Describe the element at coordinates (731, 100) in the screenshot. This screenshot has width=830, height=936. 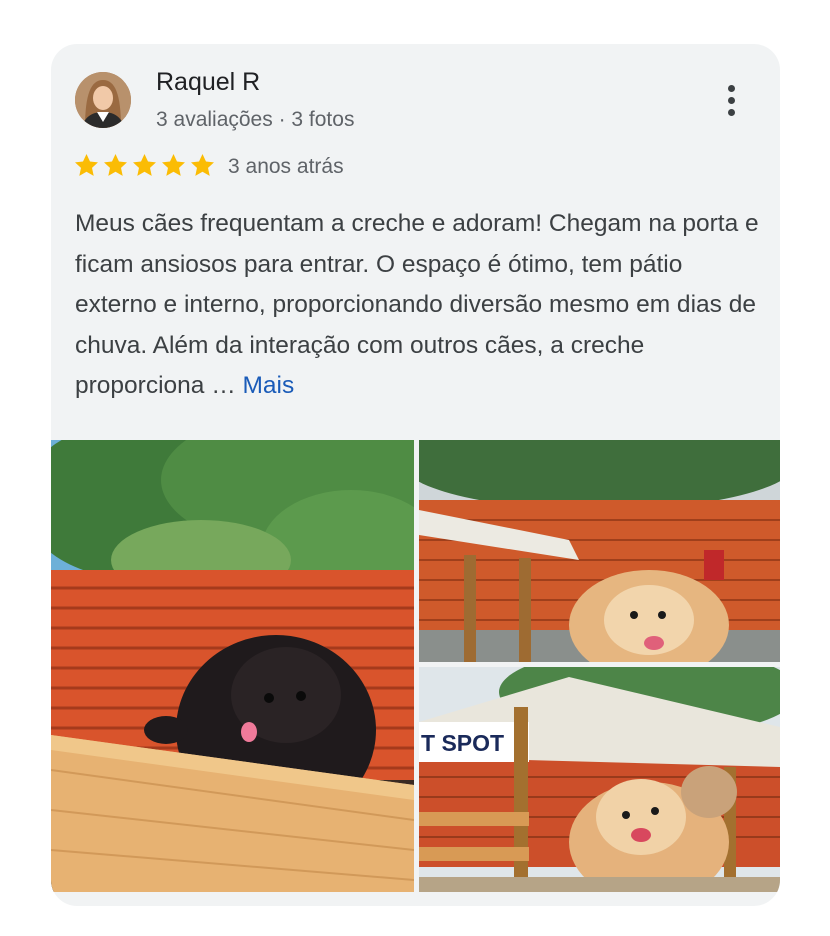
I see `more-options-button` at that location.